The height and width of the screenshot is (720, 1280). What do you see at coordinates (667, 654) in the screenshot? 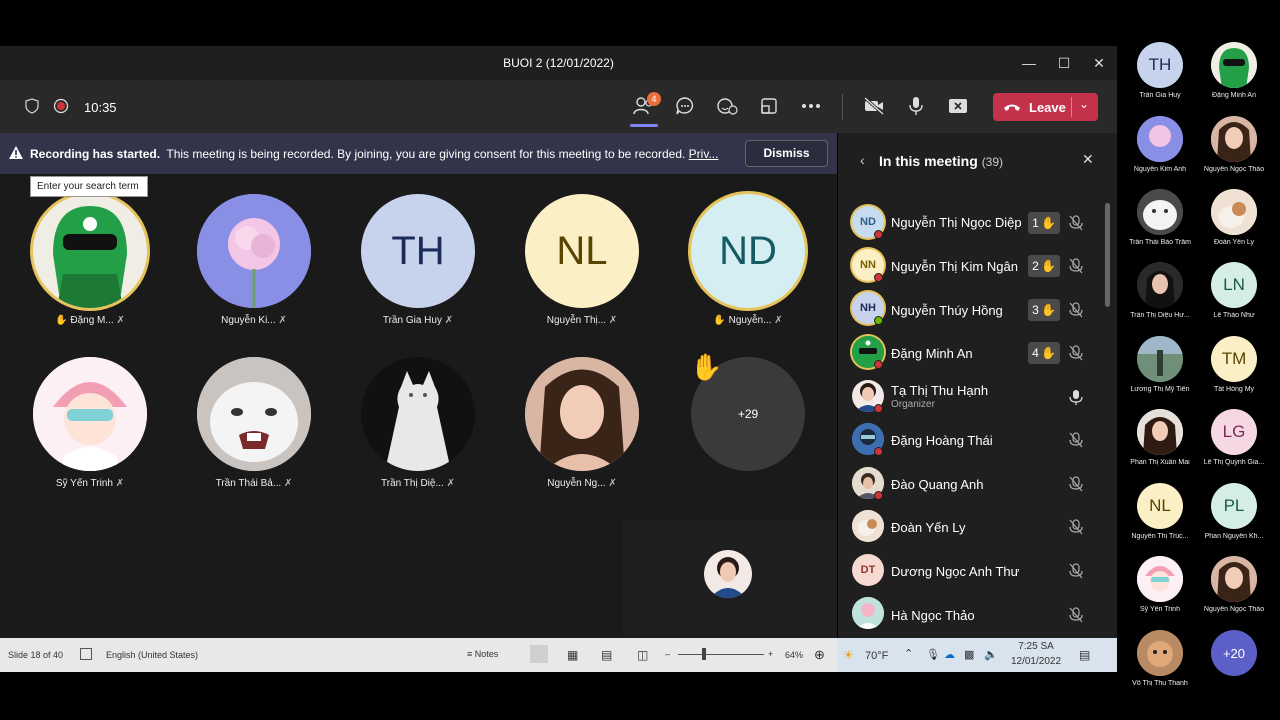
I see `zoom-out-icon: –` at bounding box center [667, 654].